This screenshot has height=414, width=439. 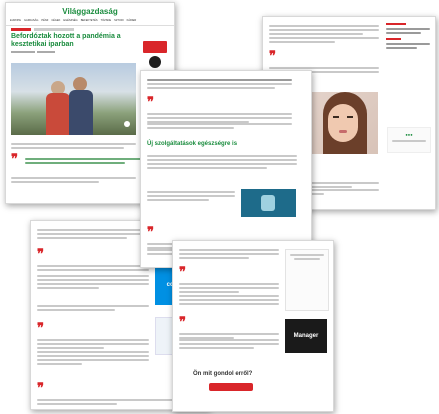 I want to click on article-hero-photo, so click(x=73, y=99).